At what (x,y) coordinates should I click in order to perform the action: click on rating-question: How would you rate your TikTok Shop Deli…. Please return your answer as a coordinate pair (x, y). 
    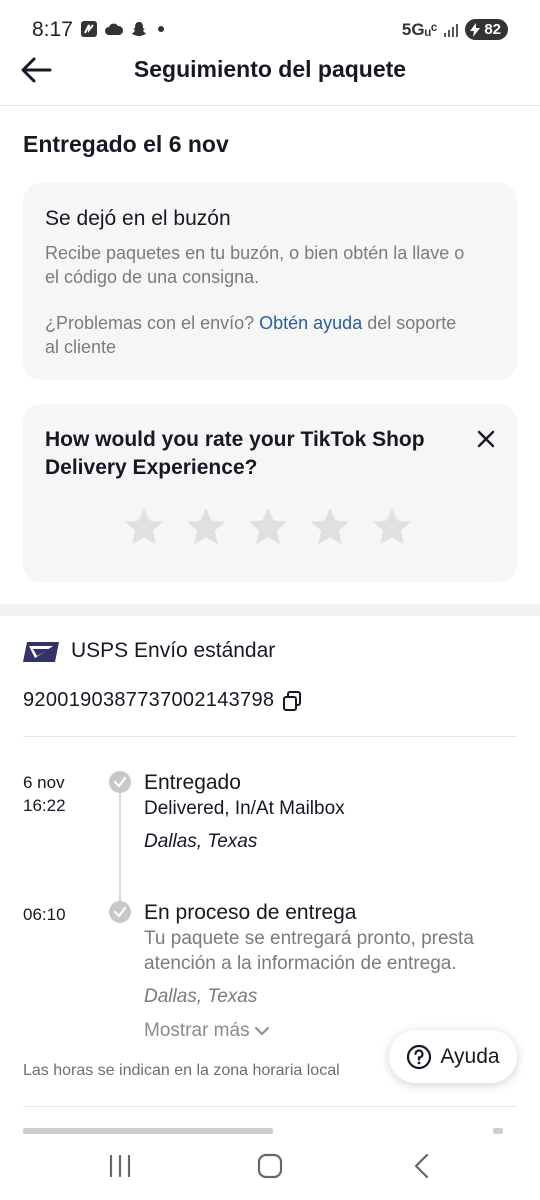
    Looking at the image, I should click on (235, 453).